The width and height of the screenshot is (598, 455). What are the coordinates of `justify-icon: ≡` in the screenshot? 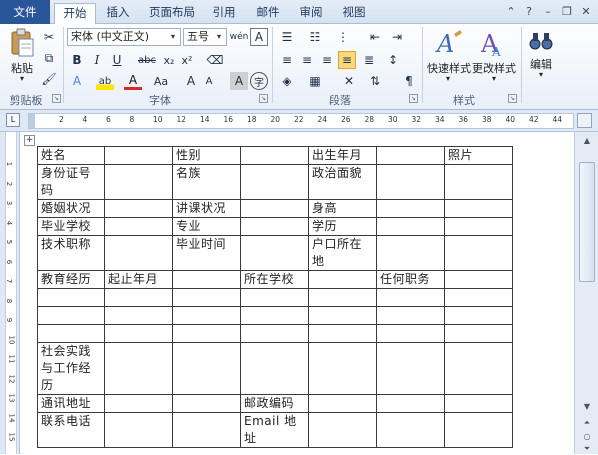 It's located at (347, 60).